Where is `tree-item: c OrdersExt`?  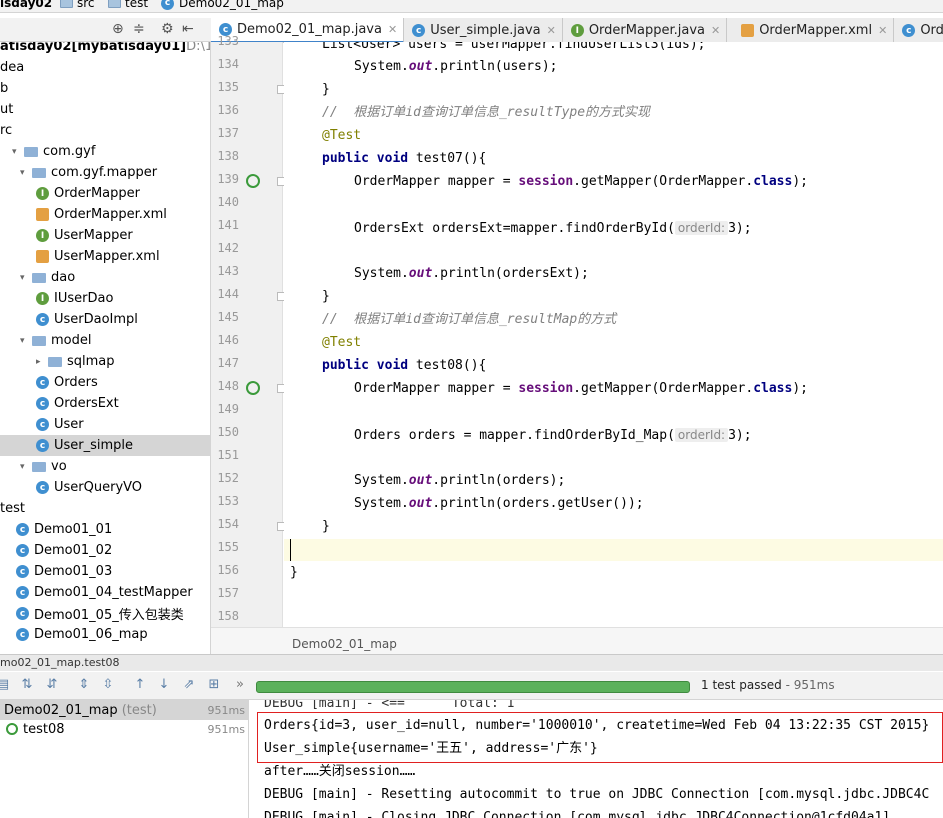 tree-item: c OrdersExt is located at coordinates (105, 403).